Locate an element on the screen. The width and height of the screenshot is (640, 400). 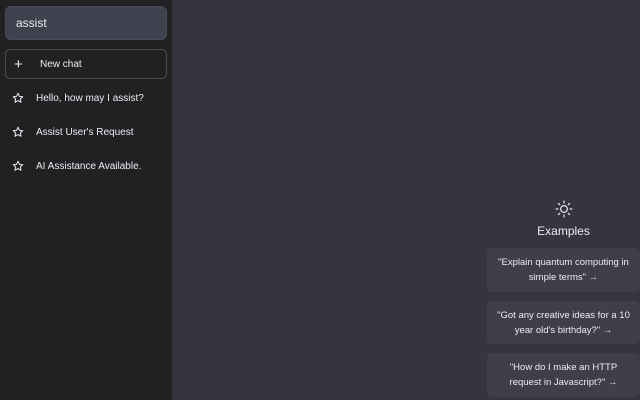
conversation-label: Assist User's Request is located at coordinates (85, 132).